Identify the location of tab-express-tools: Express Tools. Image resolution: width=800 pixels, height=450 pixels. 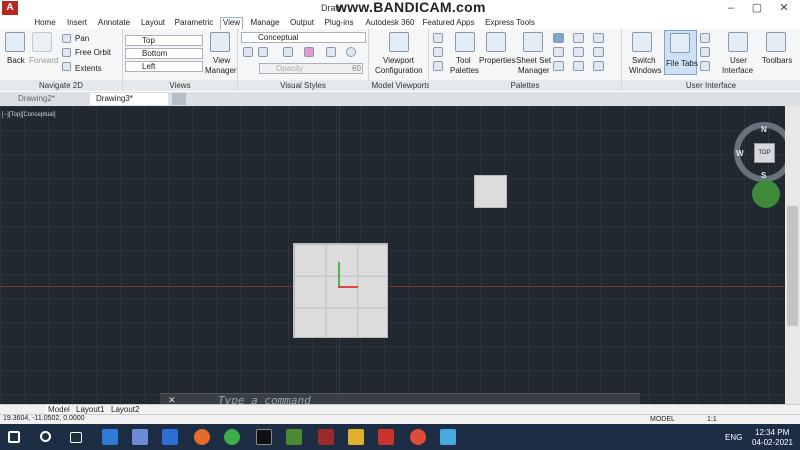
(510, 23).